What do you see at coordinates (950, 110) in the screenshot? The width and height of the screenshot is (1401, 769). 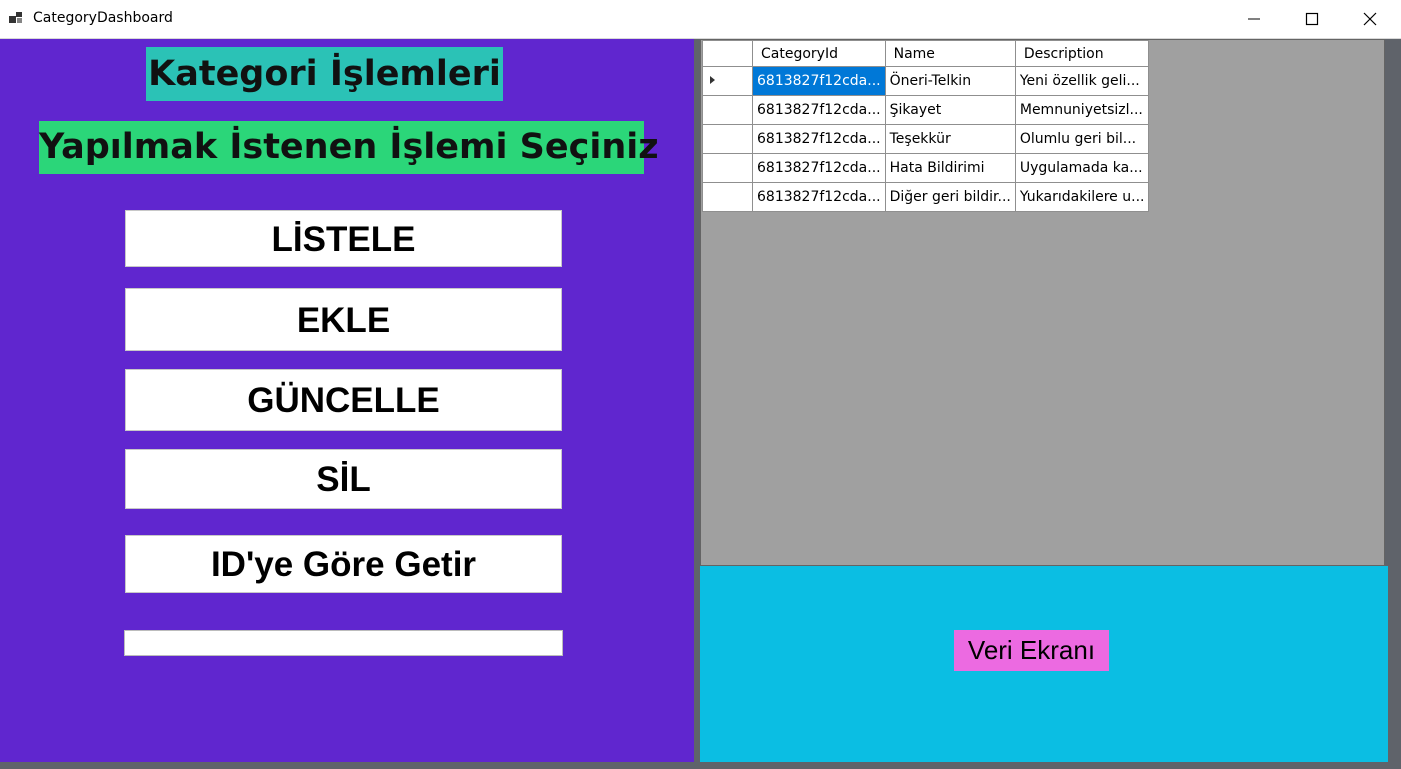 I see `cell-name: Şikayet` at bounding box center [950, 110].